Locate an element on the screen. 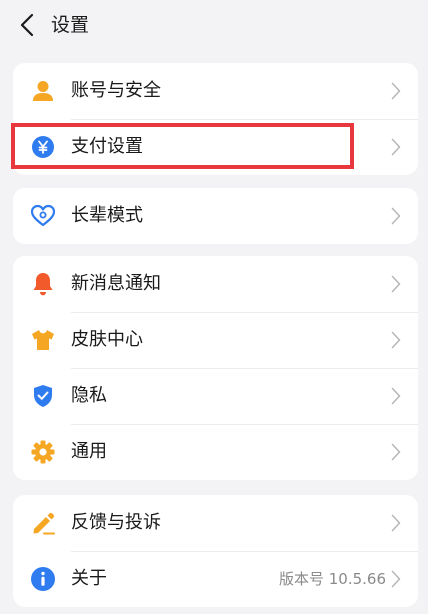 This screenshot has width=428, height=614. back-button is located at coordinates (27, 25).